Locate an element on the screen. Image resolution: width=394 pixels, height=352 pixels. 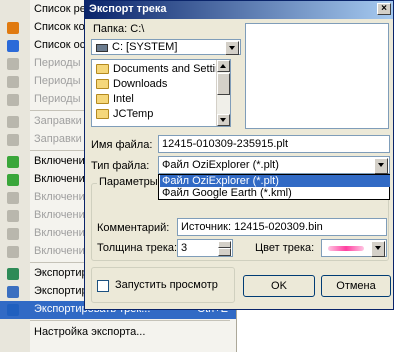
close-button: × is located at coordinates (384, 9).